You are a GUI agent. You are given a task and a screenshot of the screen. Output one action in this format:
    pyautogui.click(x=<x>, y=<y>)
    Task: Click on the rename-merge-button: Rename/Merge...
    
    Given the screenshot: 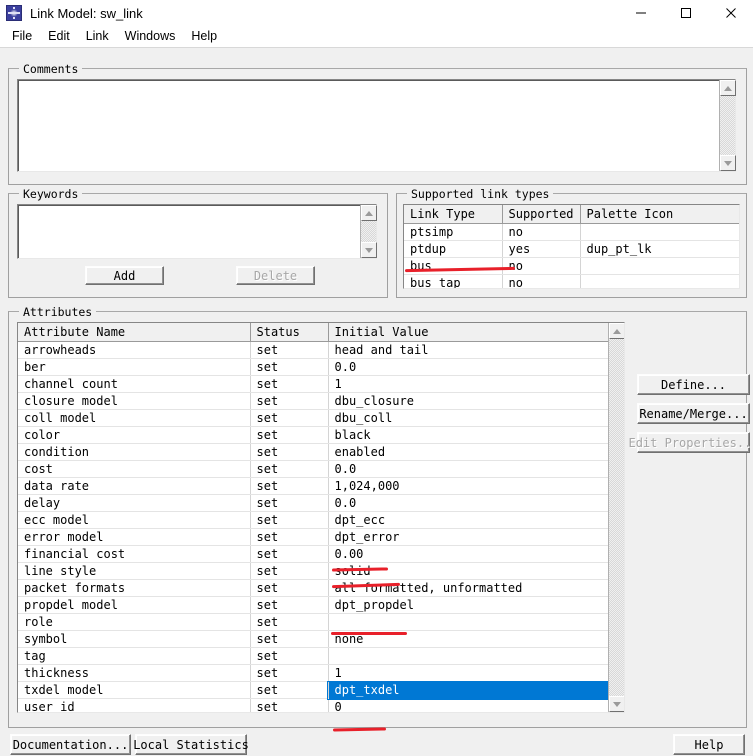 What is the action you would take?
    pyautogui.click(x=693, y=413)
    